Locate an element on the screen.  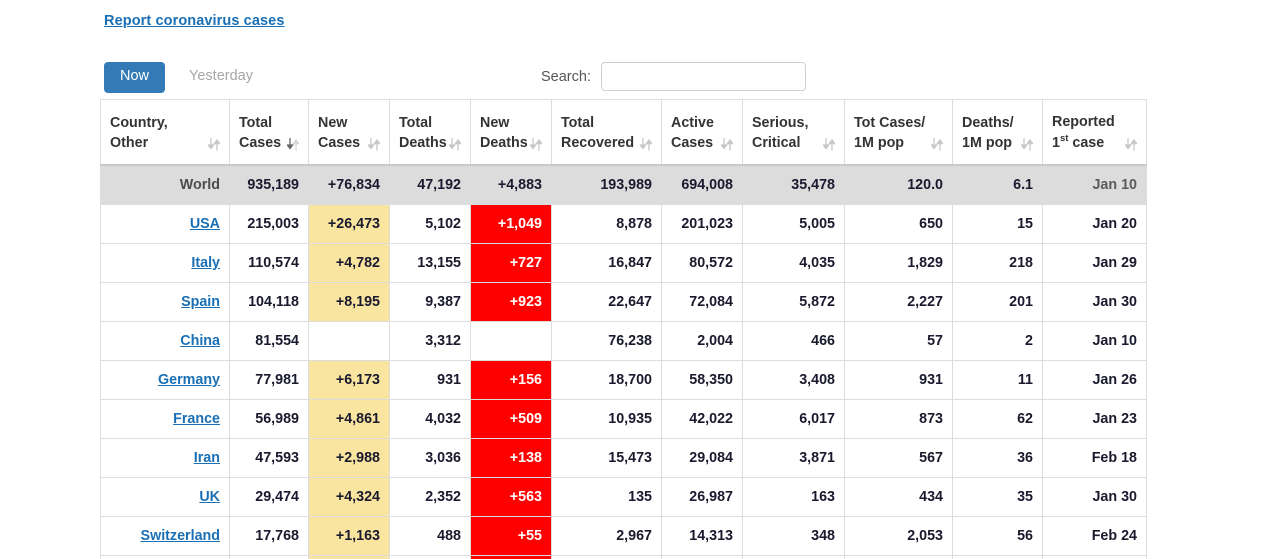
cell-total-deaths: 47,192 is located at coordinates (430, 184).